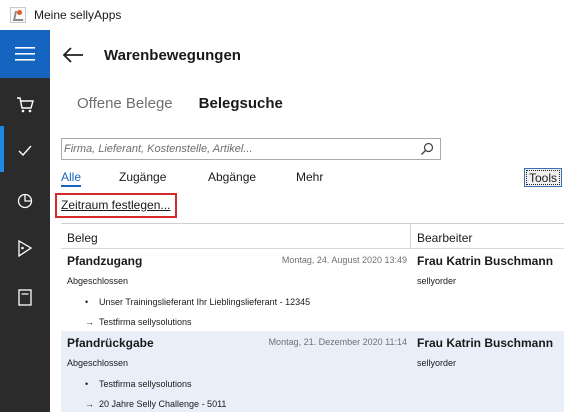 The height and width of the screenshot is (412, 564). I want to click on row-target-text: Testfirma sellysolutions, so click(145, 322).